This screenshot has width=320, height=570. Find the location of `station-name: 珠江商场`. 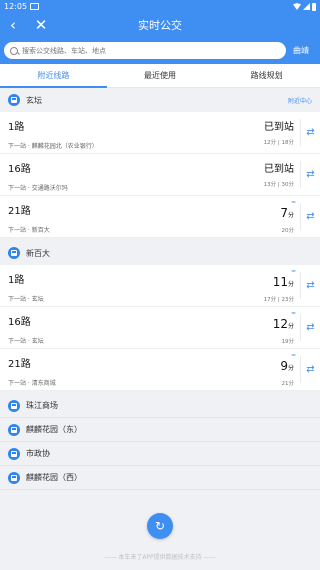

station-name: 珠江商场 is located at coordinates (42, 405).